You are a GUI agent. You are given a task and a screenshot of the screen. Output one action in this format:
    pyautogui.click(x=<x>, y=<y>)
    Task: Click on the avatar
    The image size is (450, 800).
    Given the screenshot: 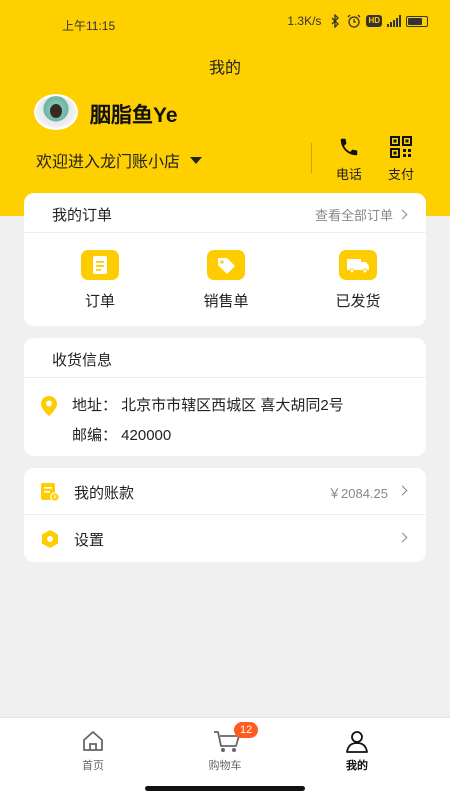 What is the action you would take?
    pyautogui.click(x=56, y=112)
    